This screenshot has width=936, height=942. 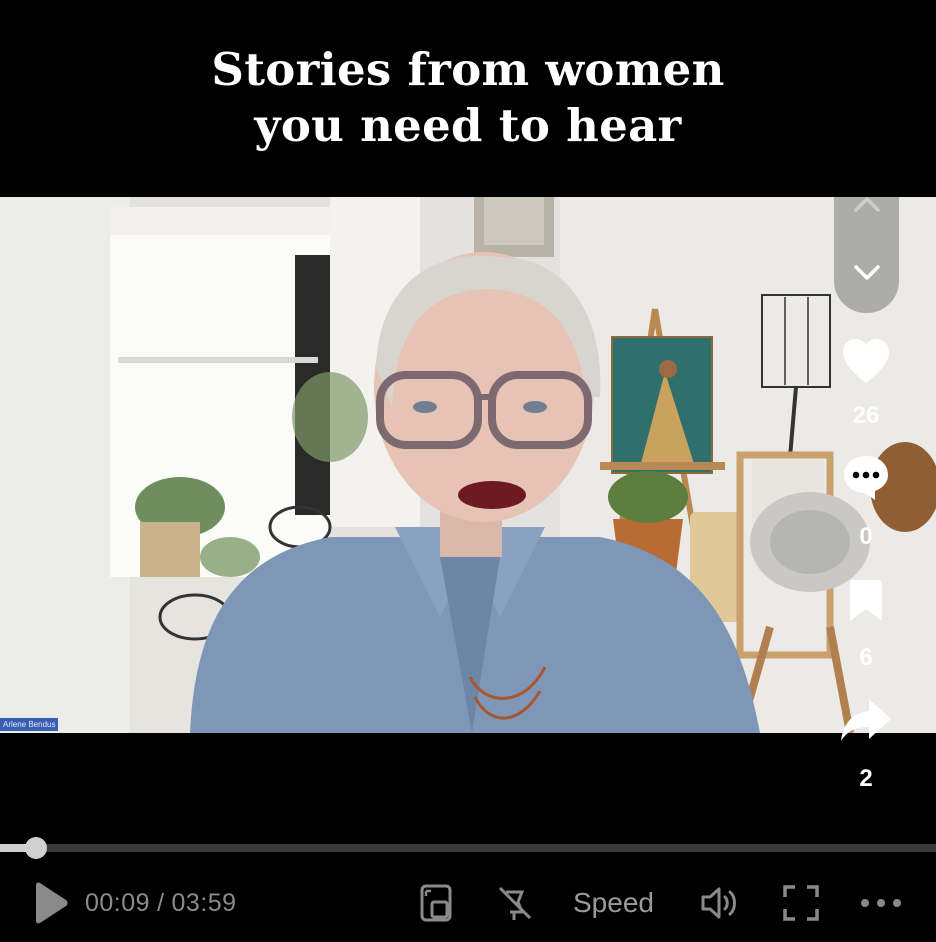 I want to click on autoscroll-off-icon, so click(x=515, y=903).